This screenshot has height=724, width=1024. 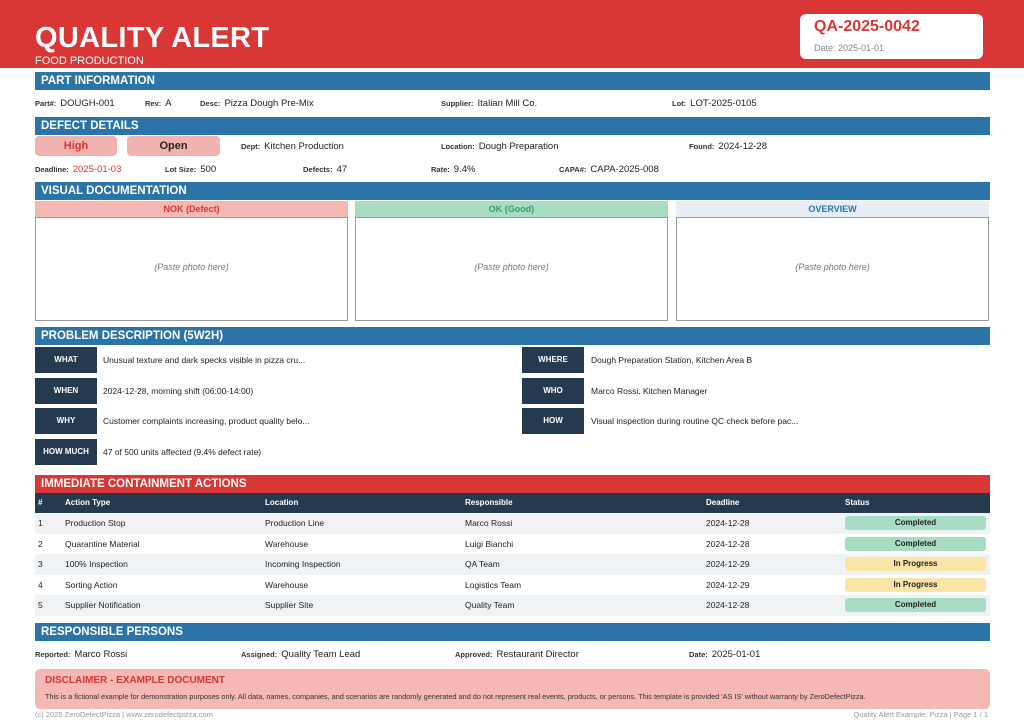 What do you see at coordinates (40, 584) in the screenshot?
I see `cell-number: 4` at bounding box center [40, 584].